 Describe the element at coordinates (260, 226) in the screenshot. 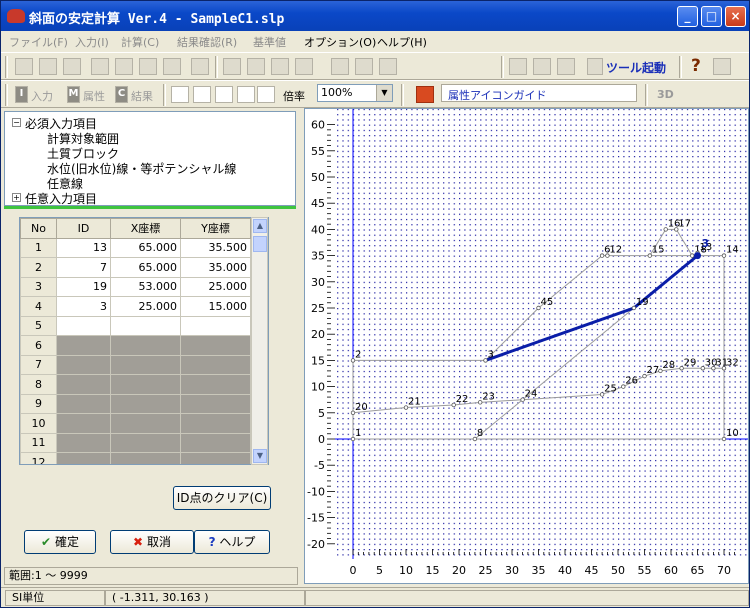

I see `scroll-up-icon: ▲` at that location.